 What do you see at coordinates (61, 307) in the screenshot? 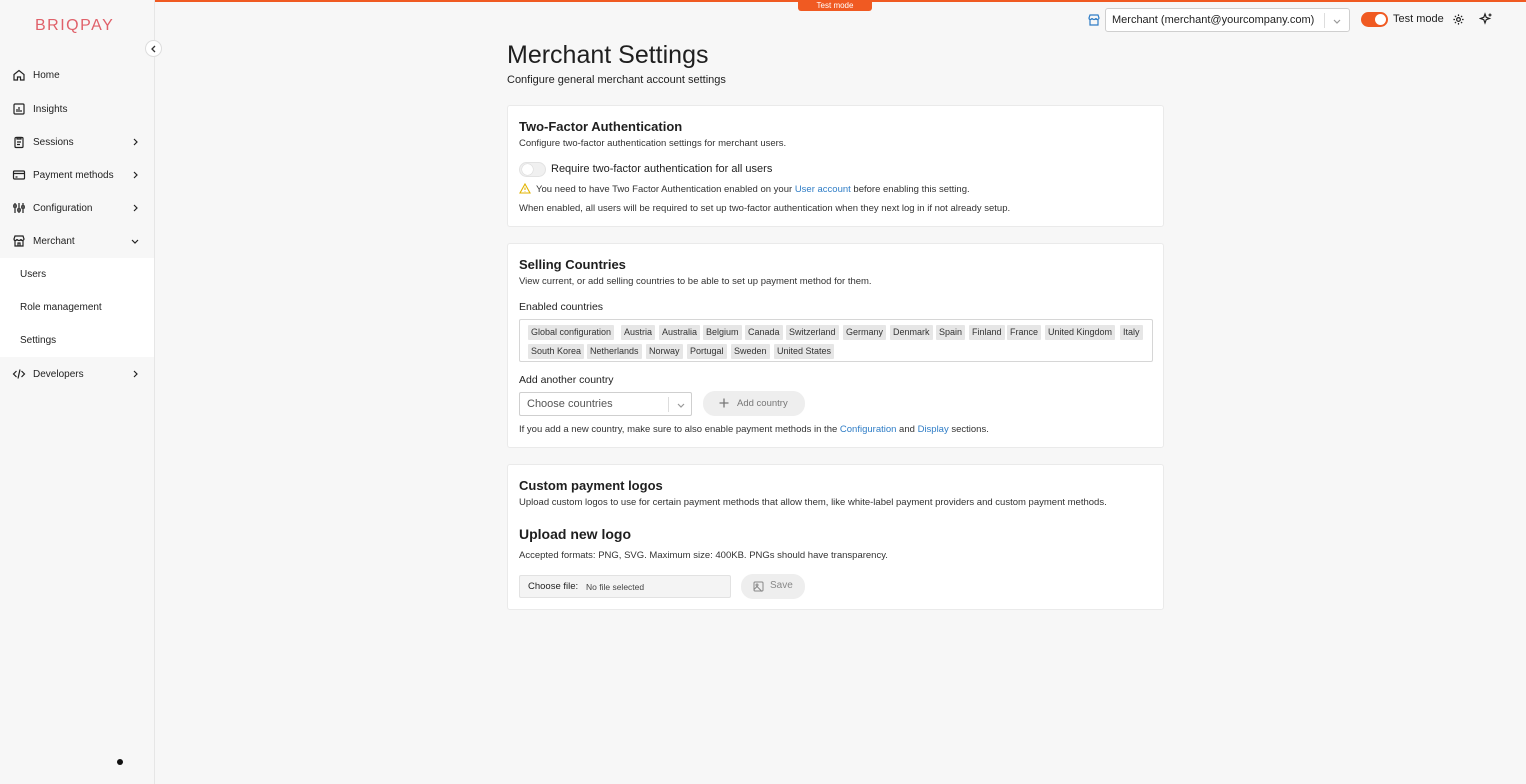
I see `sidebar-subitem-role-management: Role management` at bounding box center [61, 307].